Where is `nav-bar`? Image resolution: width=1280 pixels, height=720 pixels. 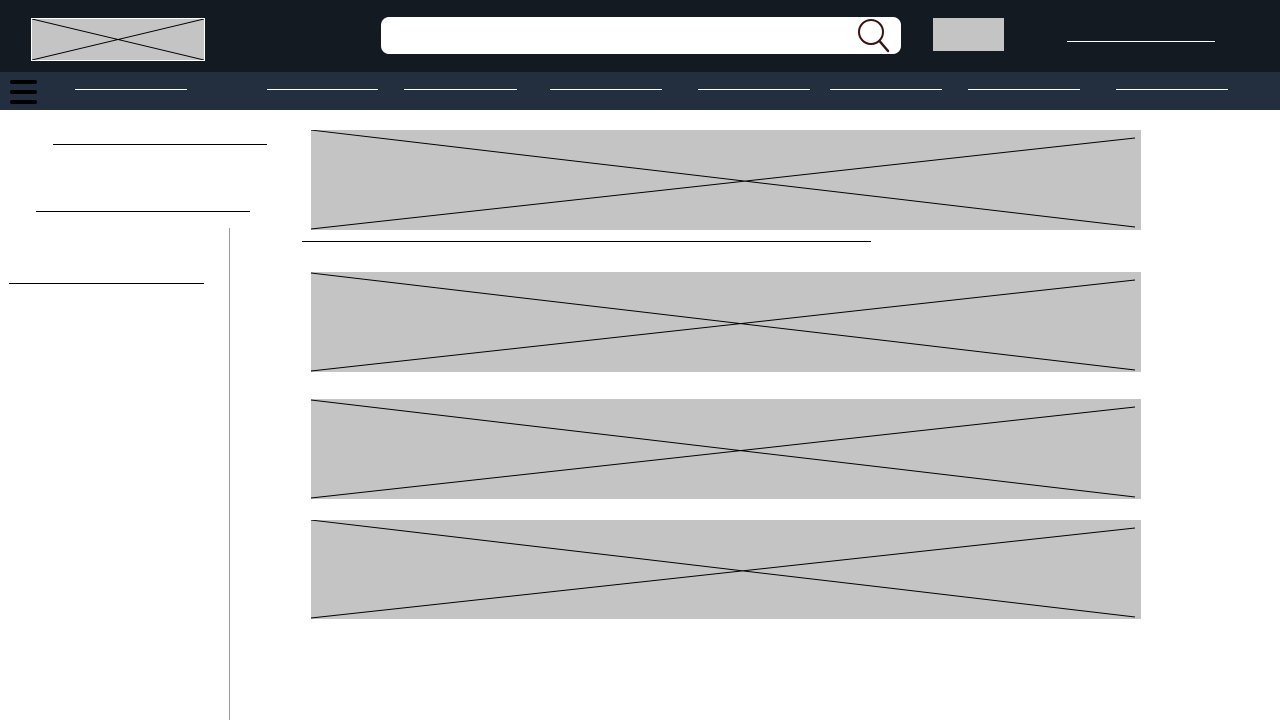 nav-bar is located at coordinates (640, 91).